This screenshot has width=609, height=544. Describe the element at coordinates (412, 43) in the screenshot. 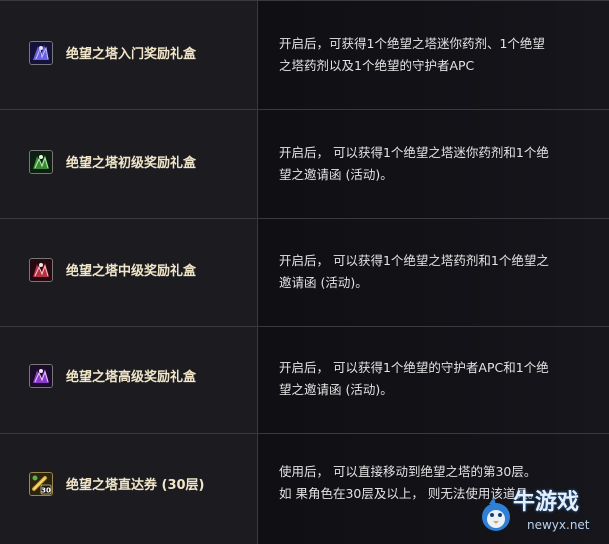

I see `description-line: 开启后，可获得1个绝望之塔迷你药剂、1个绝望` at that location.